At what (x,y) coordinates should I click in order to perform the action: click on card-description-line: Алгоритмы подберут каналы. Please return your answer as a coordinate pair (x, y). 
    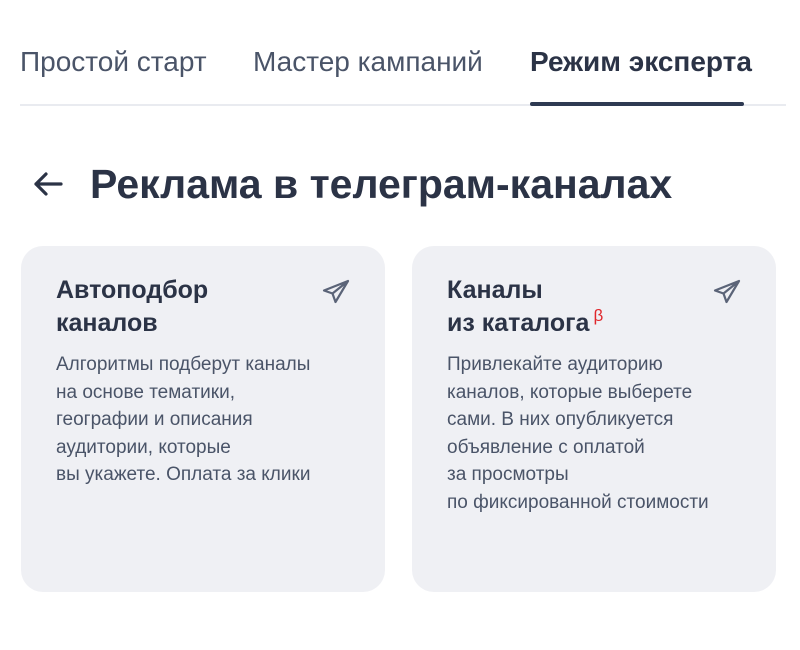
    Looking at the image, I should click on (183, 364).